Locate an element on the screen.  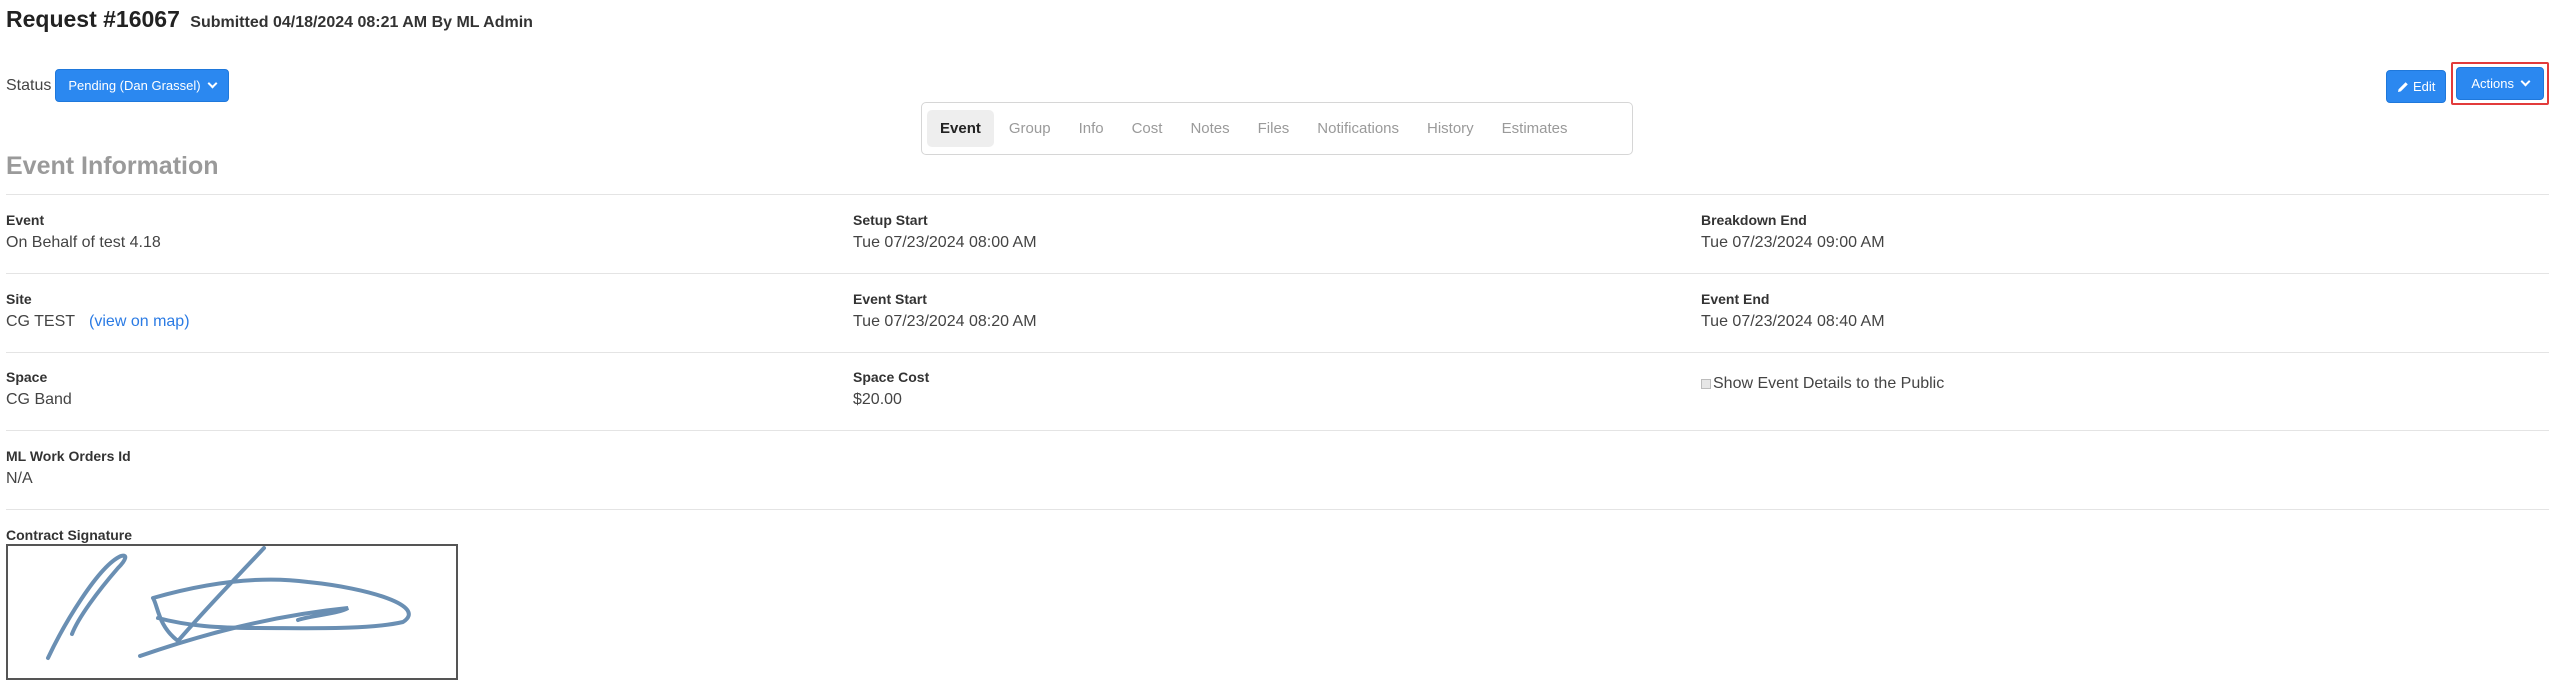
field-label: Breakdown End is located at coordinates (1754, 220).